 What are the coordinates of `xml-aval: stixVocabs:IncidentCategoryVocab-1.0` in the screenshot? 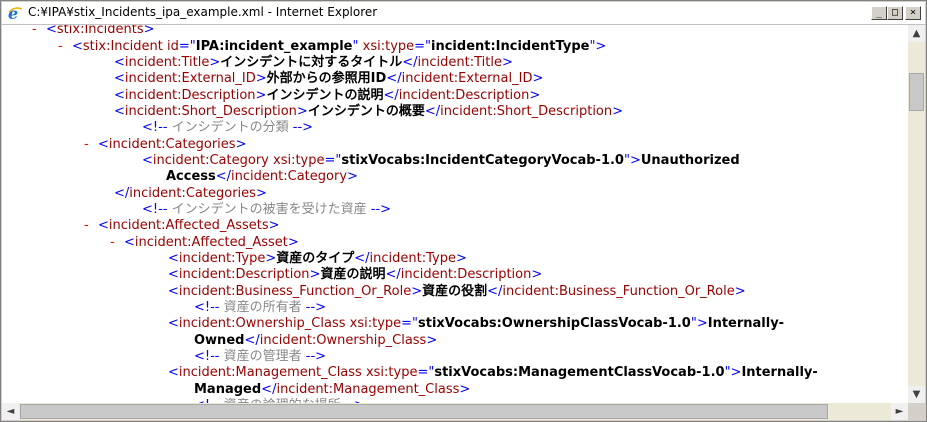 It's located at (482, 160).